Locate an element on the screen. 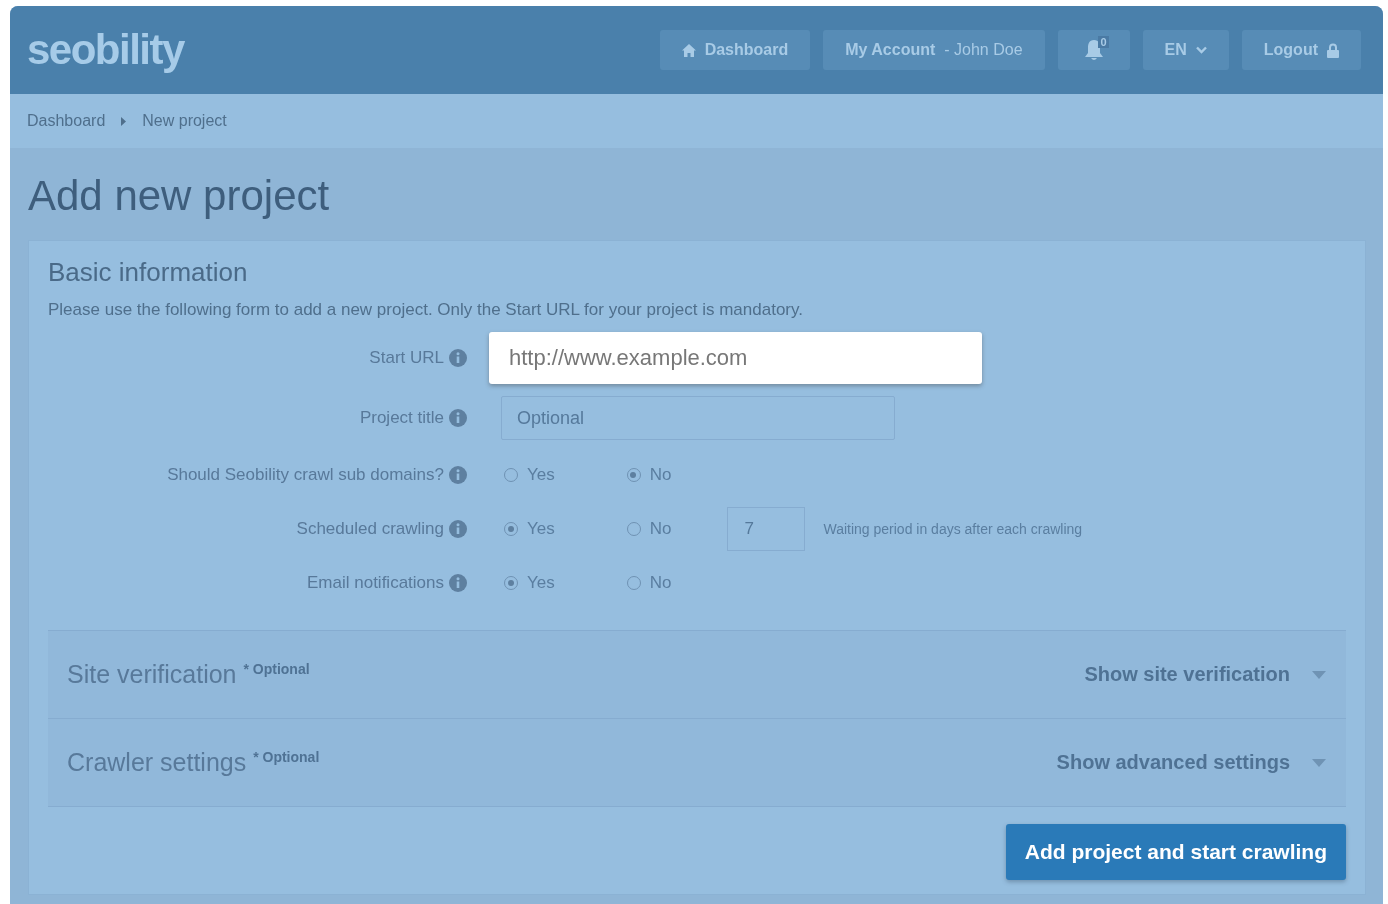 The height and width of the screenshot is (904, 1388). notification-count: 0 is located at coordinates (1103, 42).